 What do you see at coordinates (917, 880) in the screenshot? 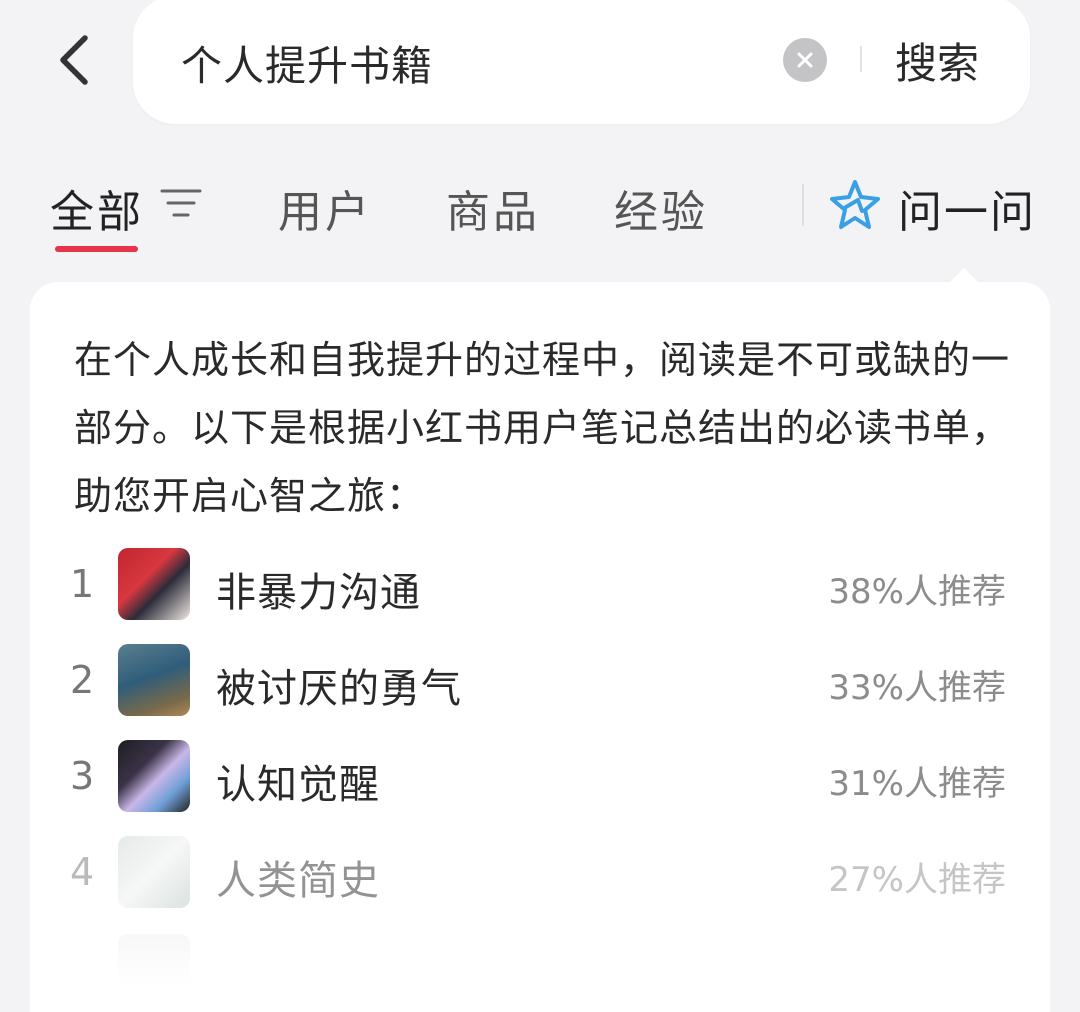
I see `book-recommend-rate: 27%人推荐` at bounding box center [917, 880].